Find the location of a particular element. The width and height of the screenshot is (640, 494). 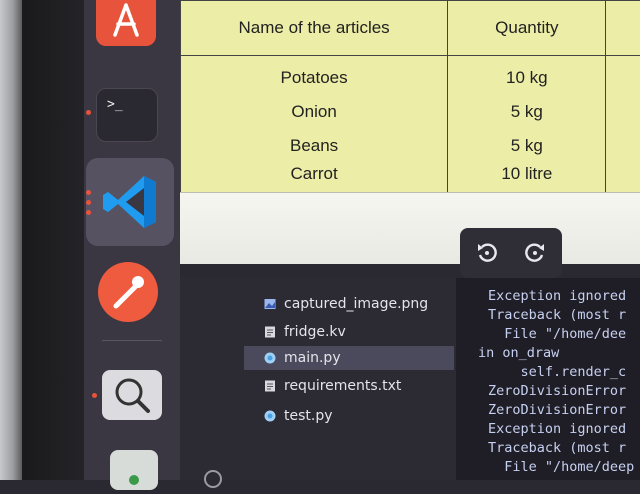

magnifier-icon is located at coordinates (132, 395).